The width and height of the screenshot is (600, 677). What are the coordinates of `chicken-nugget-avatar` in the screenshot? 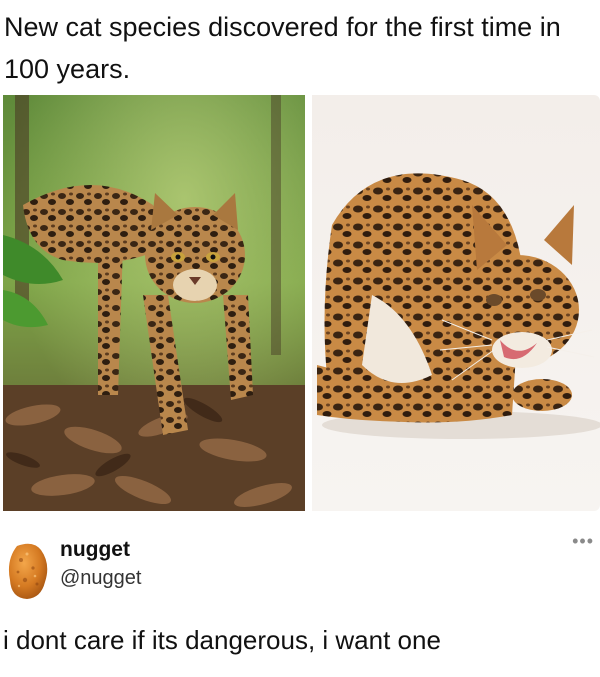 It's located at (28, 571).